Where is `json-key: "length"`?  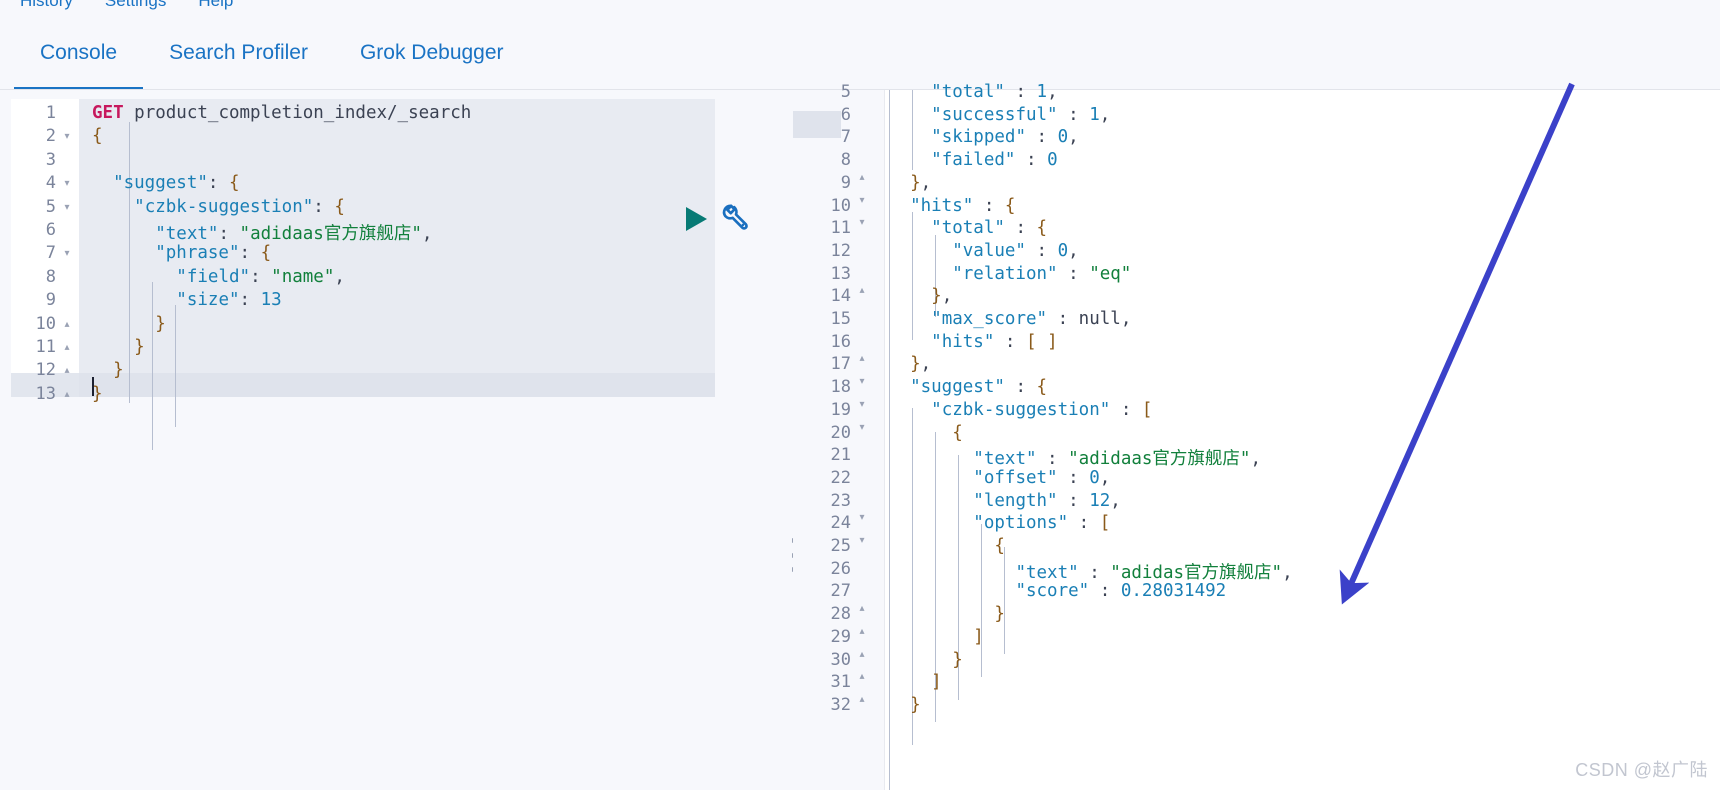
json-key: "length" is located at coordinates (1015, 500).